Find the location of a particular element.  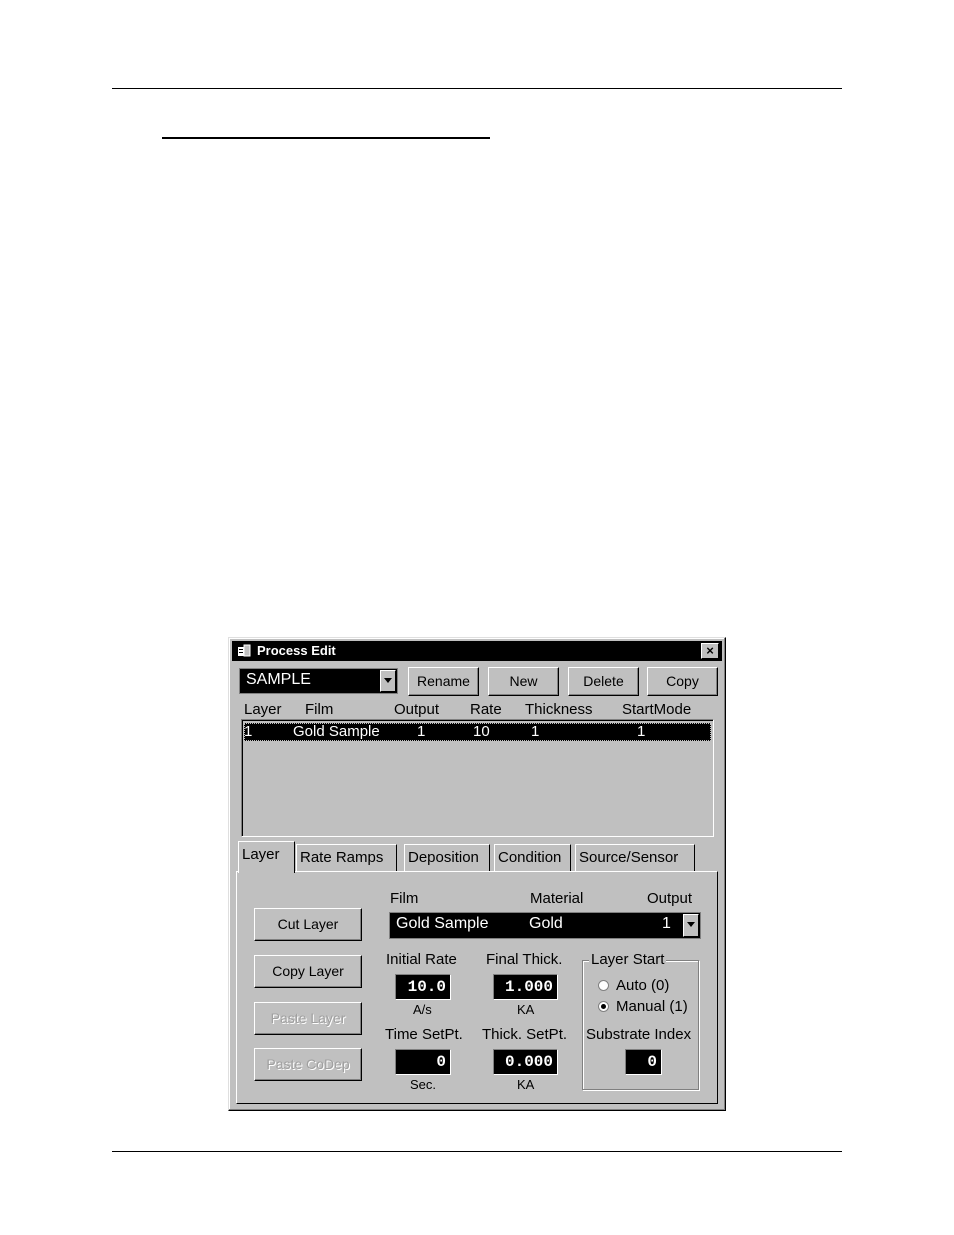

copy-button: Copy is located at coordinates (682, 681).